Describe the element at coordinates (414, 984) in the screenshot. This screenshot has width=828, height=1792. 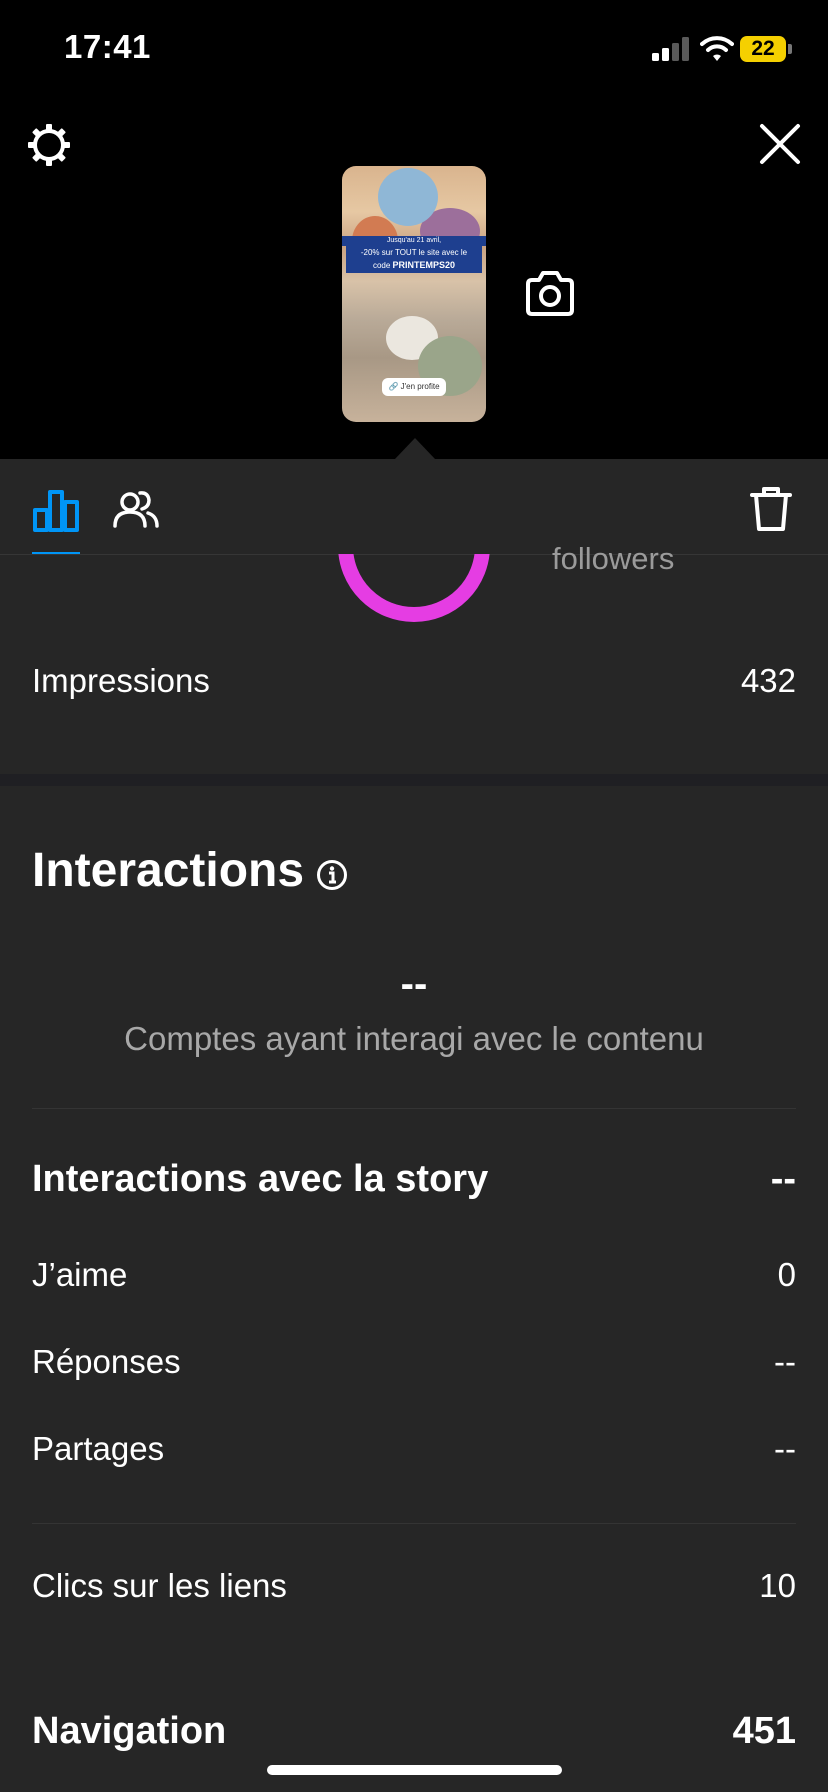
I see `accounts-interacted-value: --` at that location.